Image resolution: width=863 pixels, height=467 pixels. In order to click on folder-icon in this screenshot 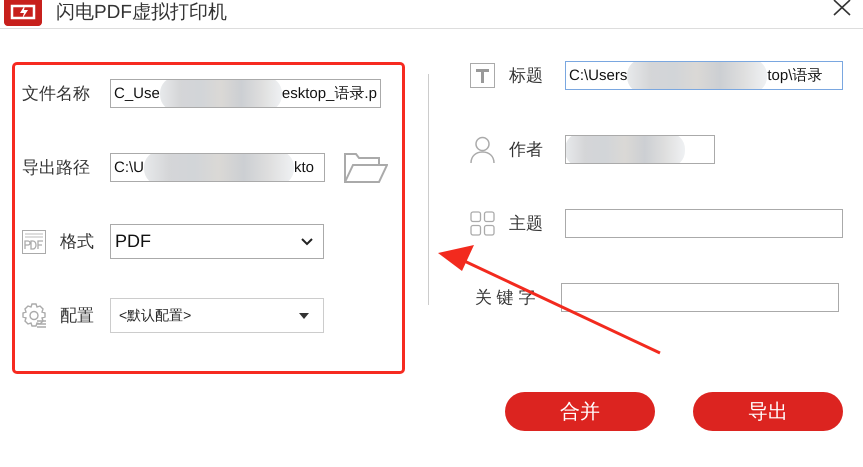, I will do `click(366, 167)`.